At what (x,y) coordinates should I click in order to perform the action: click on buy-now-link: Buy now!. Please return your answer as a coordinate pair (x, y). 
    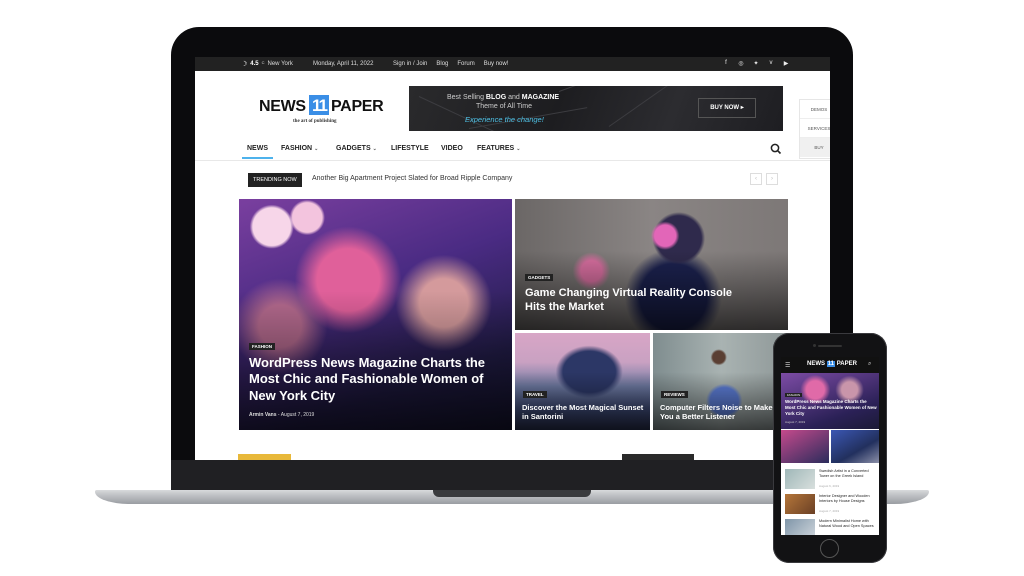
    Looking at the image, I should click on (496, 64).